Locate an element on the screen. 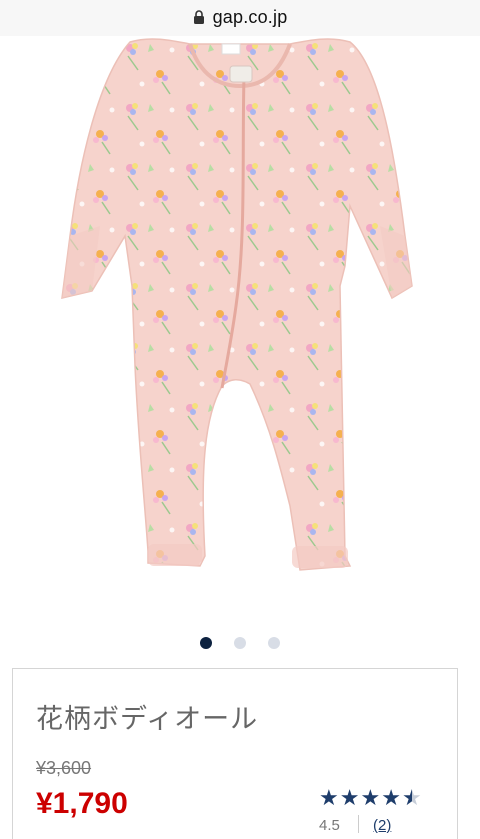 This screenshot has height=839, width=480. review-count-link: (2) is located at coordinates (382, 825).